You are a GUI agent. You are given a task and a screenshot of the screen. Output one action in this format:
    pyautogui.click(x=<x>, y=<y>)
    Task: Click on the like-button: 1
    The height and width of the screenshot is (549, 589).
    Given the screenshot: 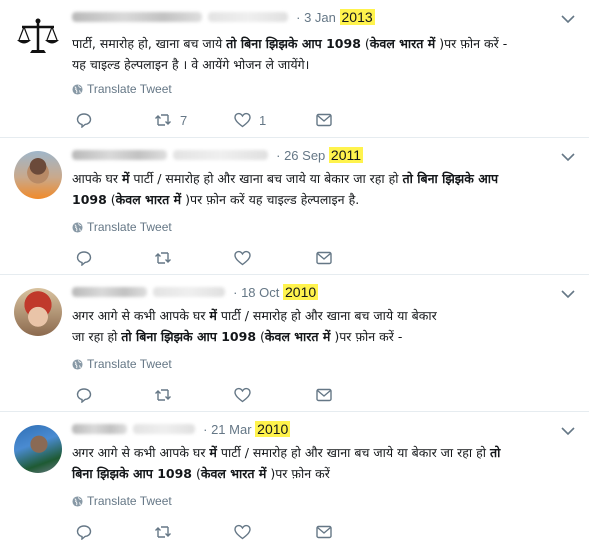 What is the action you would take?
    pyautogui.click(x=275, y=120)
    